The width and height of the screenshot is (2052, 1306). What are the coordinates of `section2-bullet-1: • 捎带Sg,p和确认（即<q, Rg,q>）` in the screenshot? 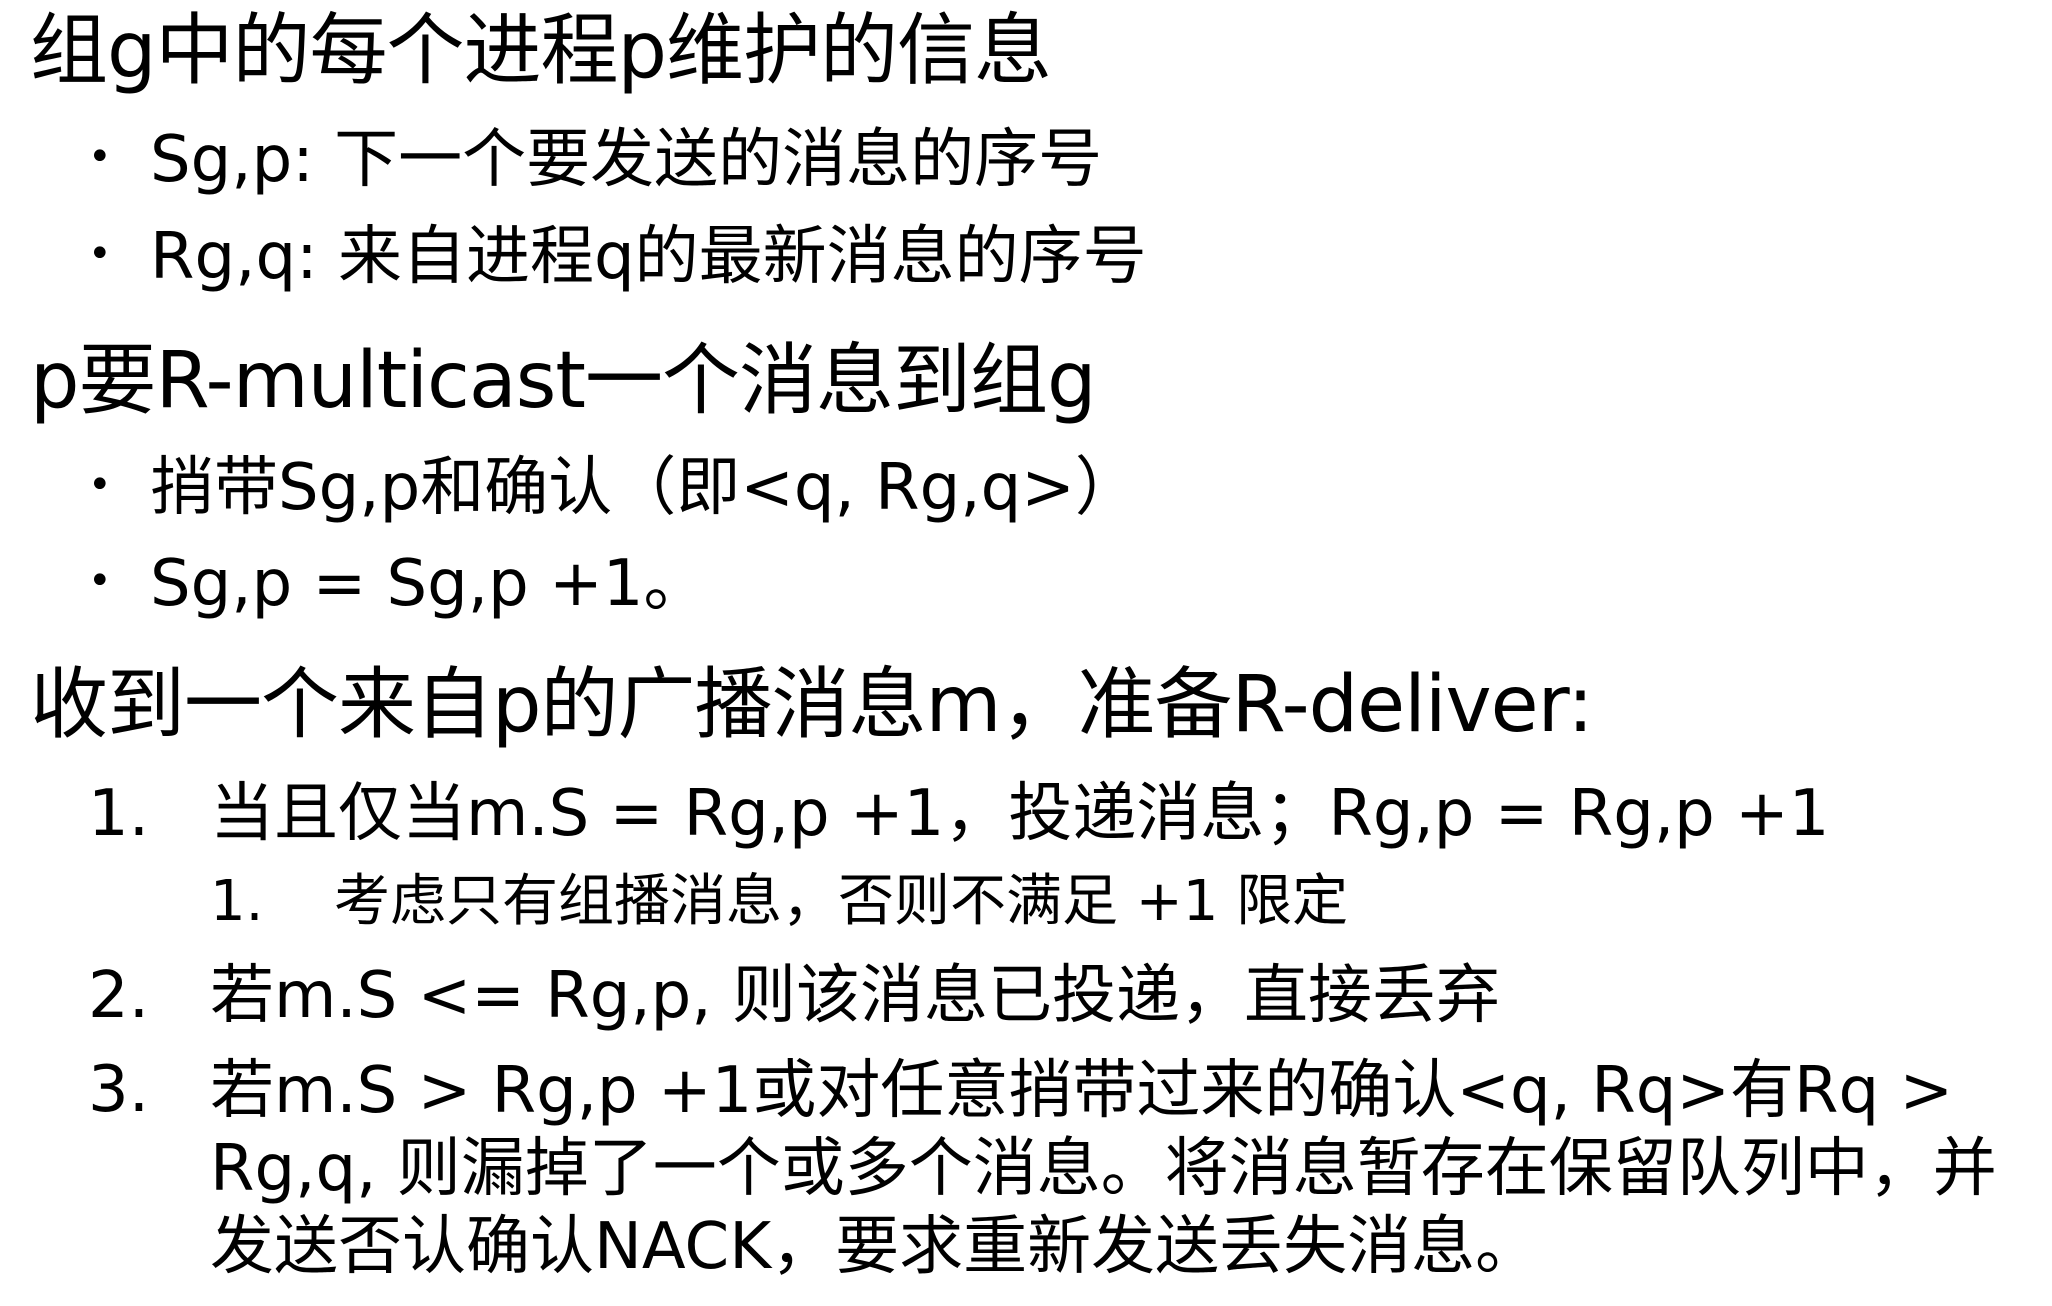 It's located at (613, 488).